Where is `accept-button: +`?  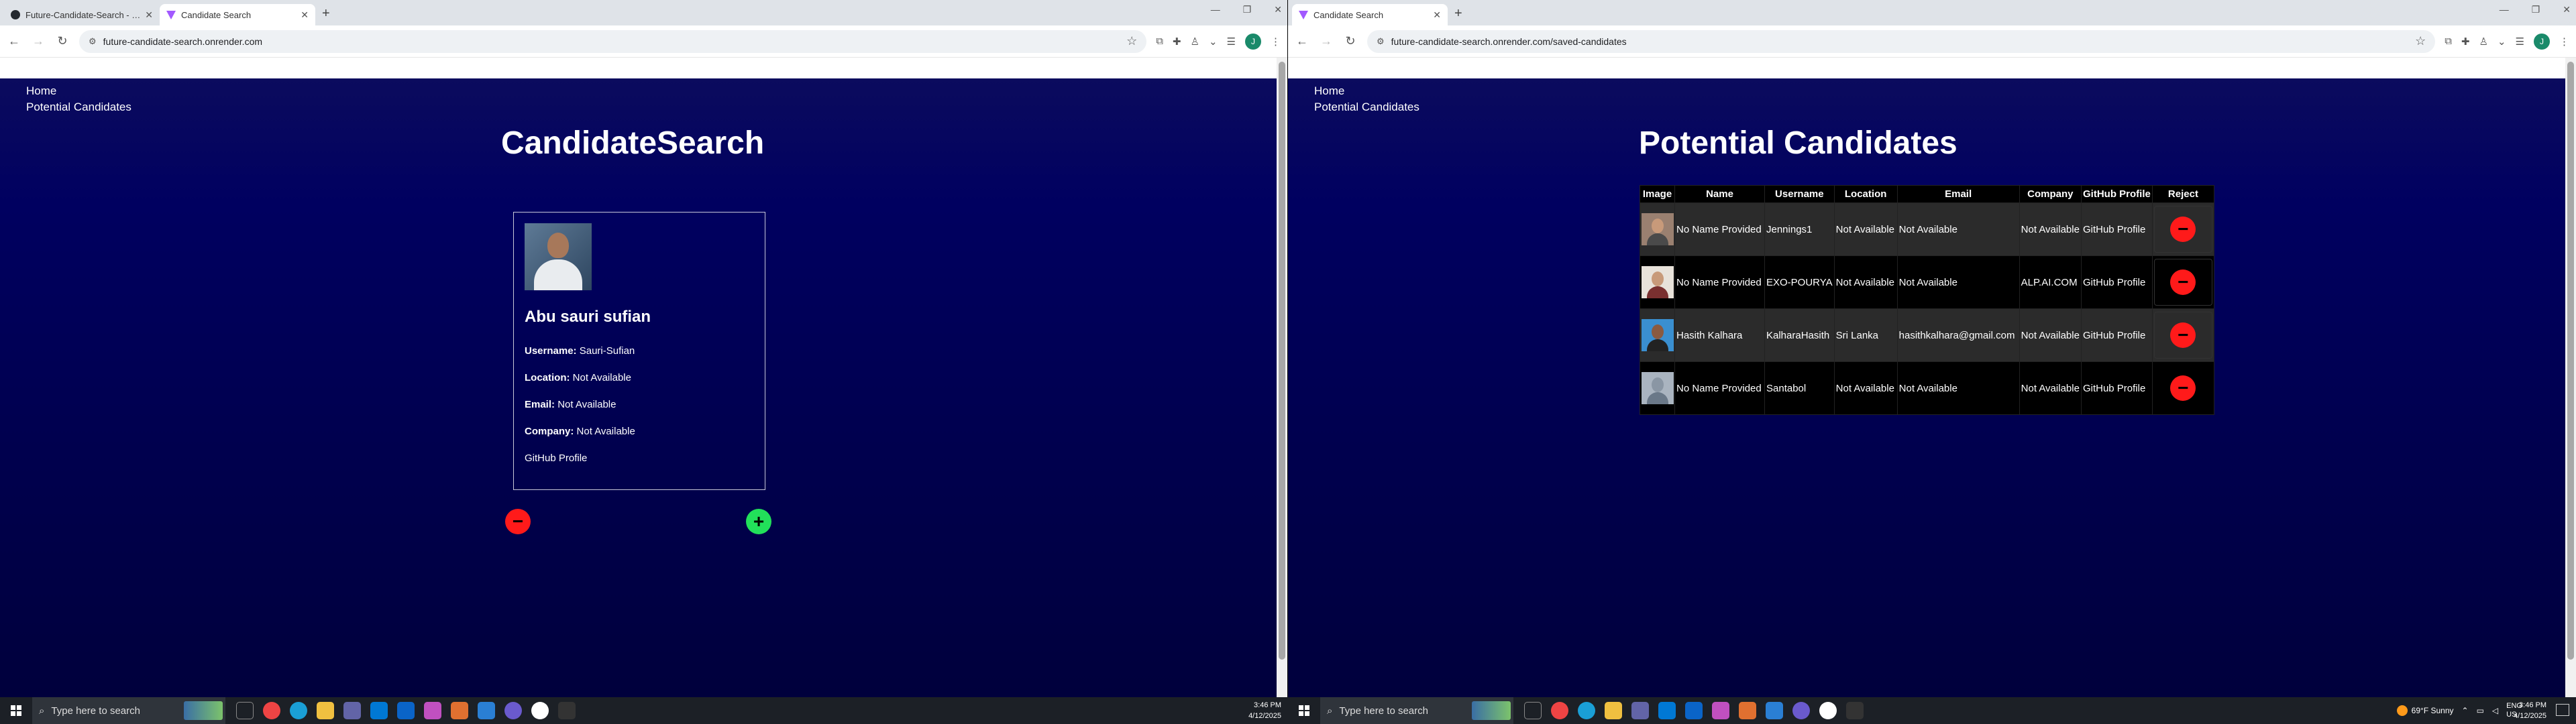
accept-button: + is located at coordinates (758, 521).